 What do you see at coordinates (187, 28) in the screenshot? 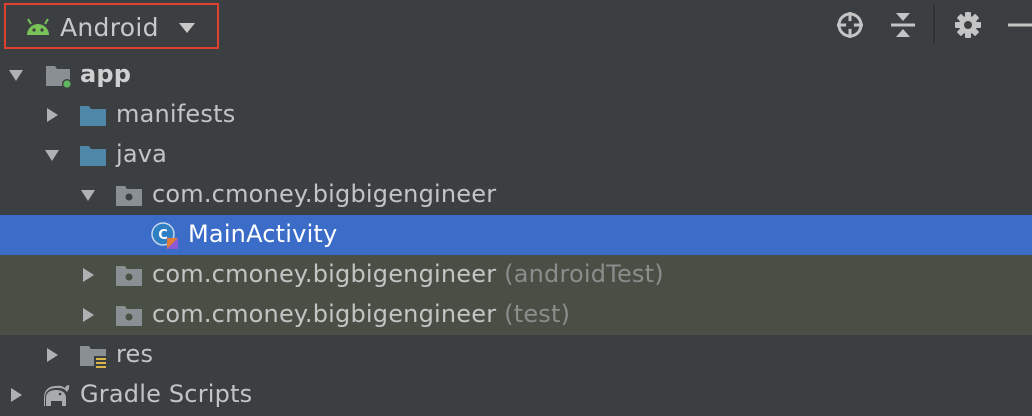
I see `dropdown-arrow-icon` at bounding box center [187, 28].